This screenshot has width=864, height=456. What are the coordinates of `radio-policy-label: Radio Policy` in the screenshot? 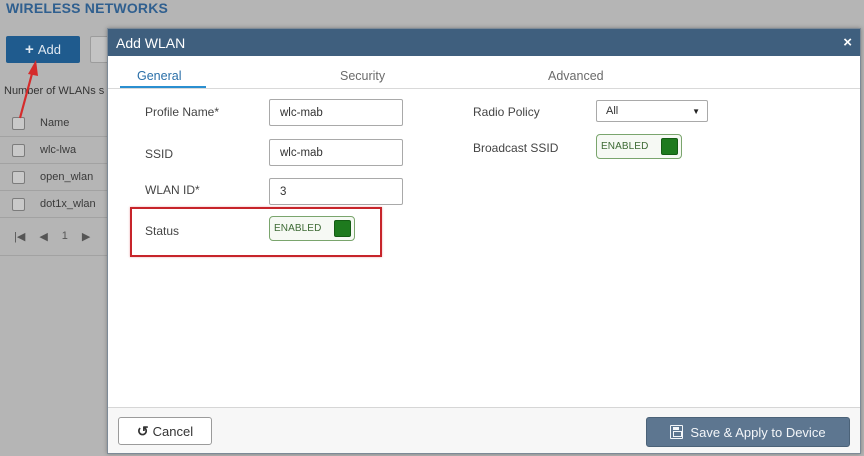 It's located at (506, 112).